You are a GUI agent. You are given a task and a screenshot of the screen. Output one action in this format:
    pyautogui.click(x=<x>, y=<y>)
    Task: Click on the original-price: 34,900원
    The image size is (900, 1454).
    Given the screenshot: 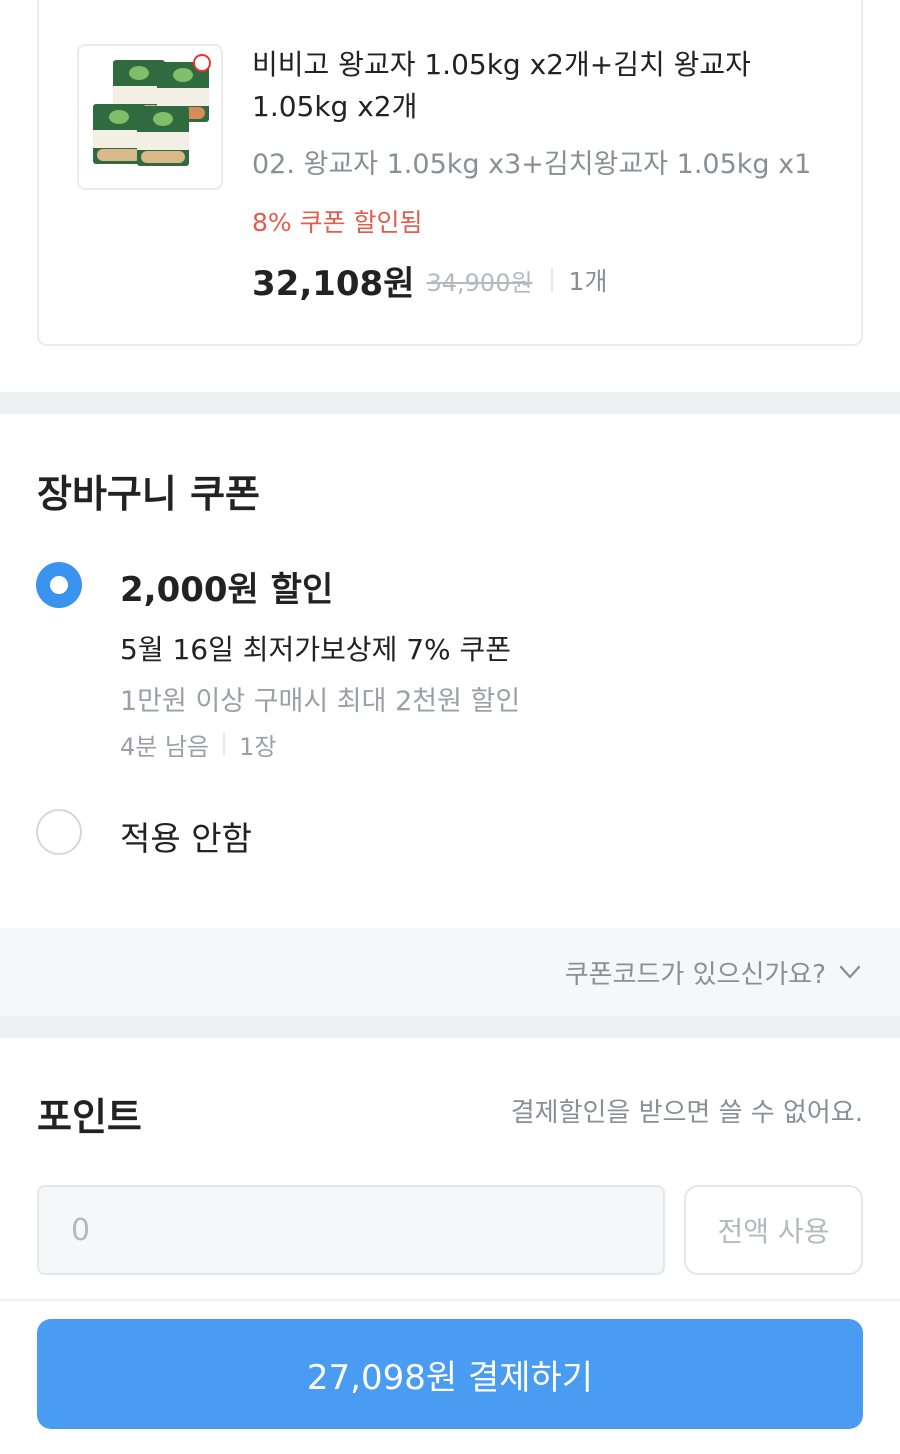 What is the action you would take?
    pyautogui.click(x=479, y=282)
    